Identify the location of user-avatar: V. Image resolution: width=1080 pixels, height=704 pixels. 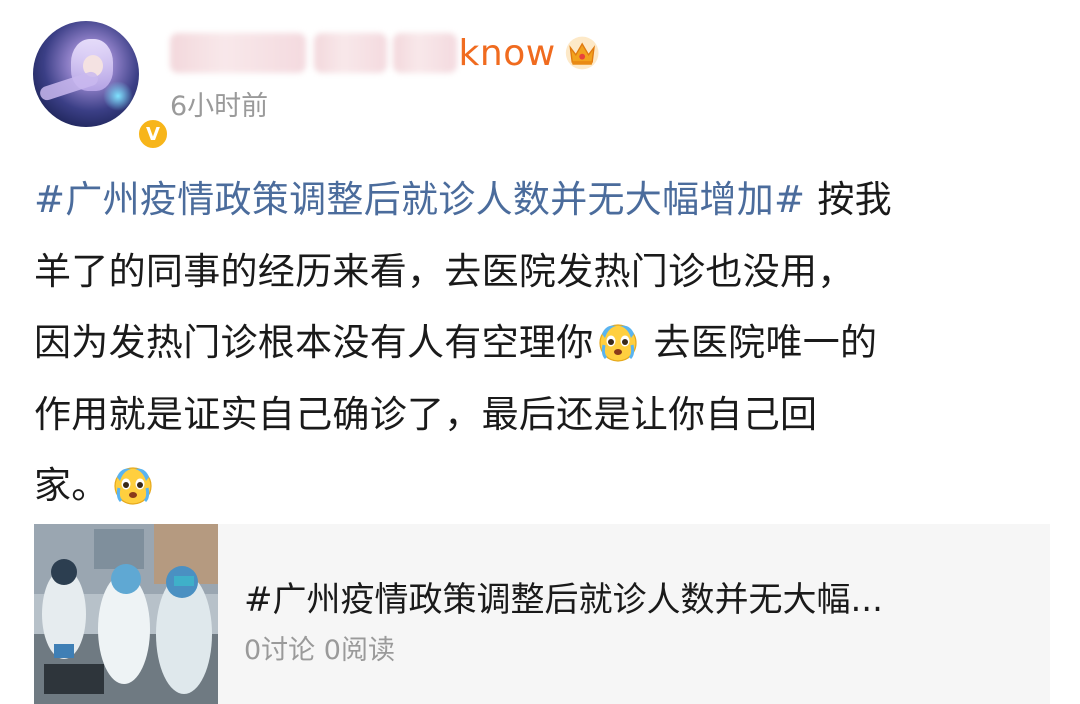
(101, 86).